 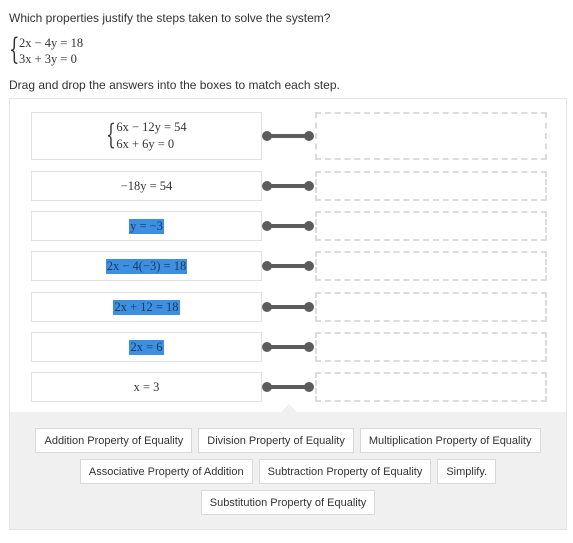 What do you see at coordinates (276, 440) in the screenshot?
I see `answer-chip: Division Property of Equality` at bounding box center [276, 440].